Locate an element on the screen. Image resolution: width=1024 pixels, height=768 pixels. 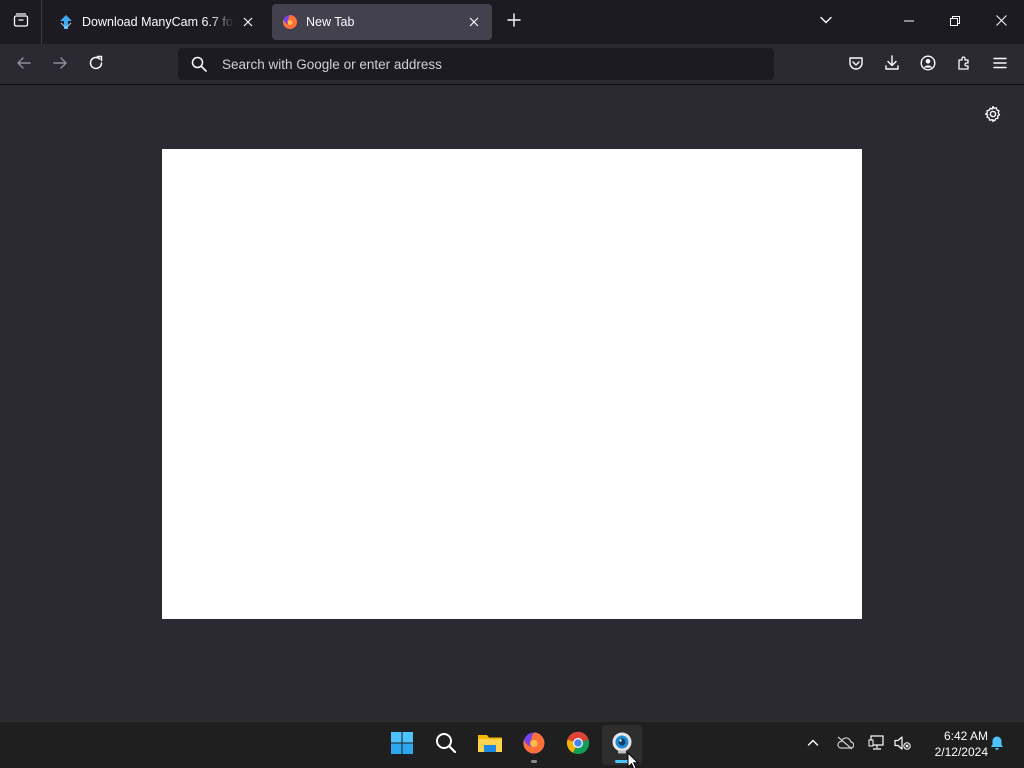
volume-tray-button is located at coordinates (903, 745).